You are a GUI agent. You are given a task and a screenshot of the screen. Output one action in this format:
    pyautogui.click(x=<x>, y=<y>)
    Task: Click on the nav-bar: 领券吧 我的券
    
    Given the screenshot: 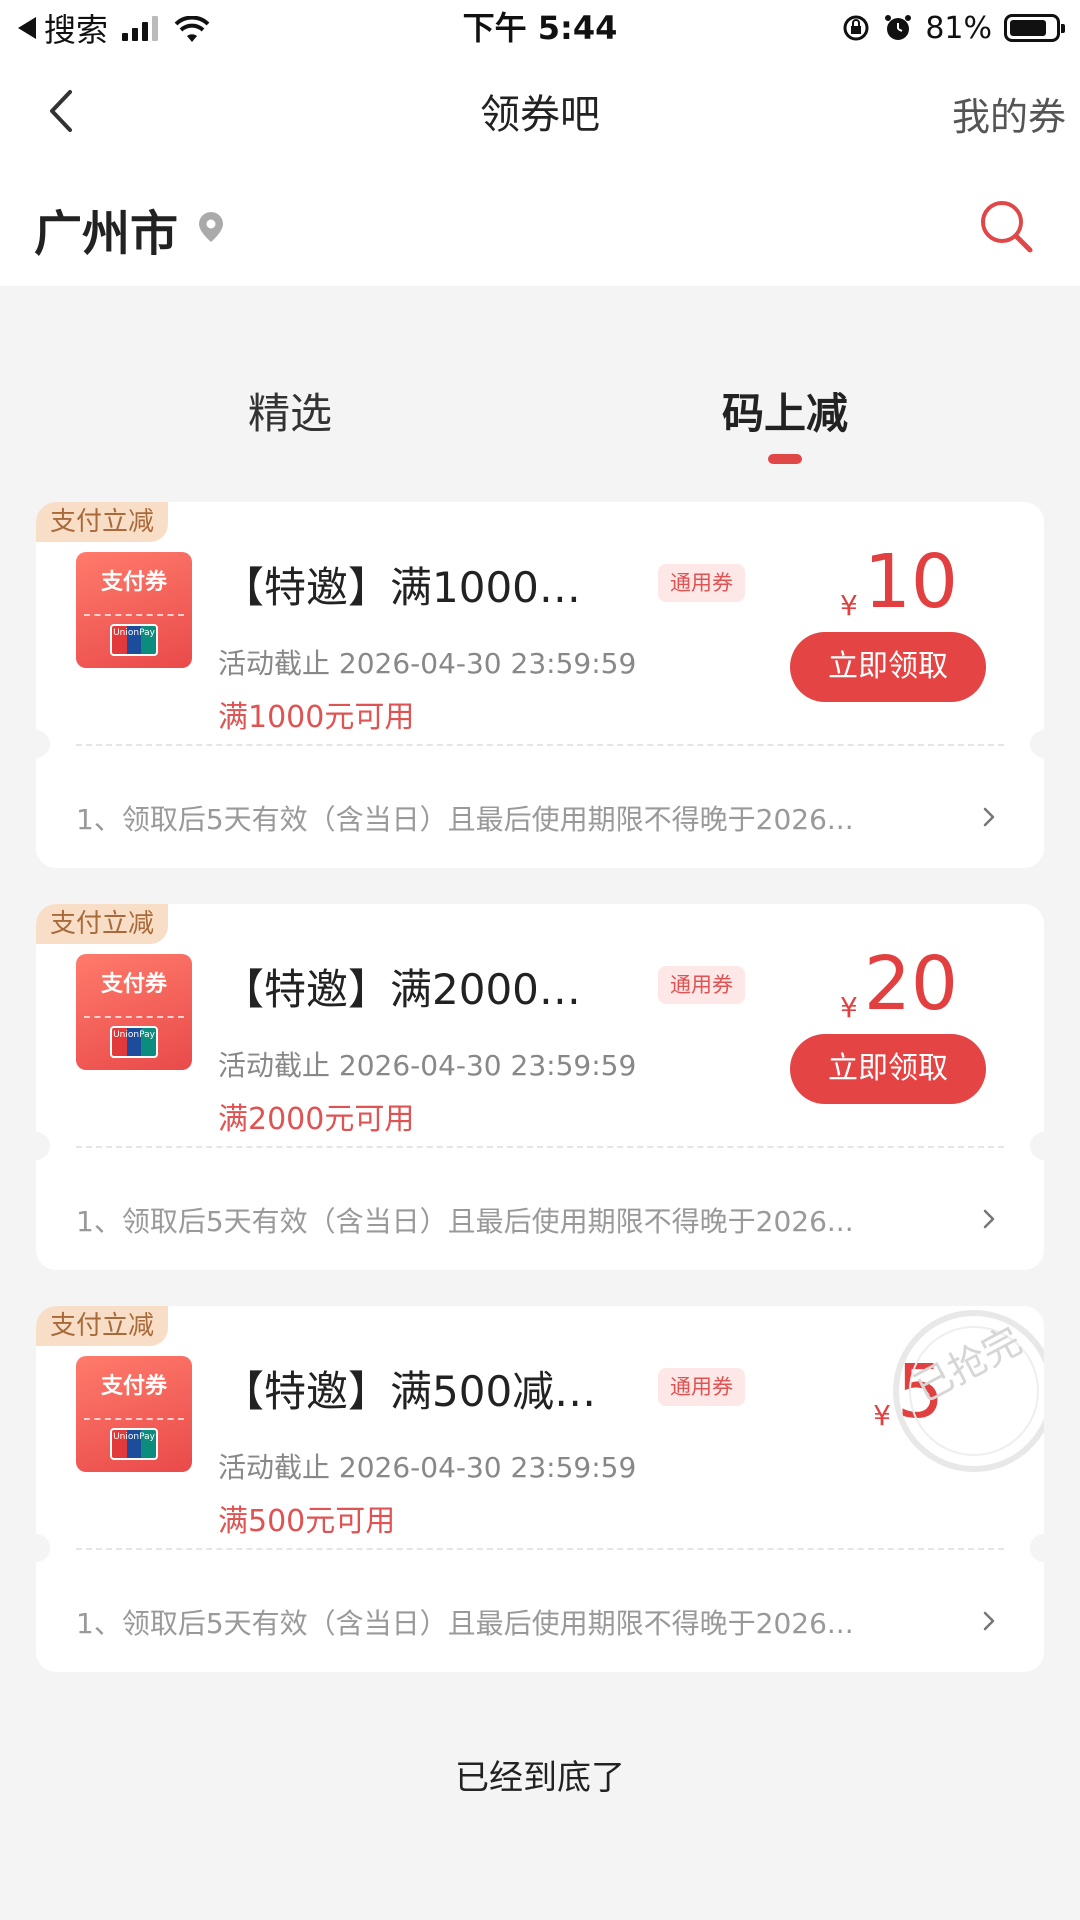 What is the action you would take?
    pyautogui.click(x=540, y=111)
    